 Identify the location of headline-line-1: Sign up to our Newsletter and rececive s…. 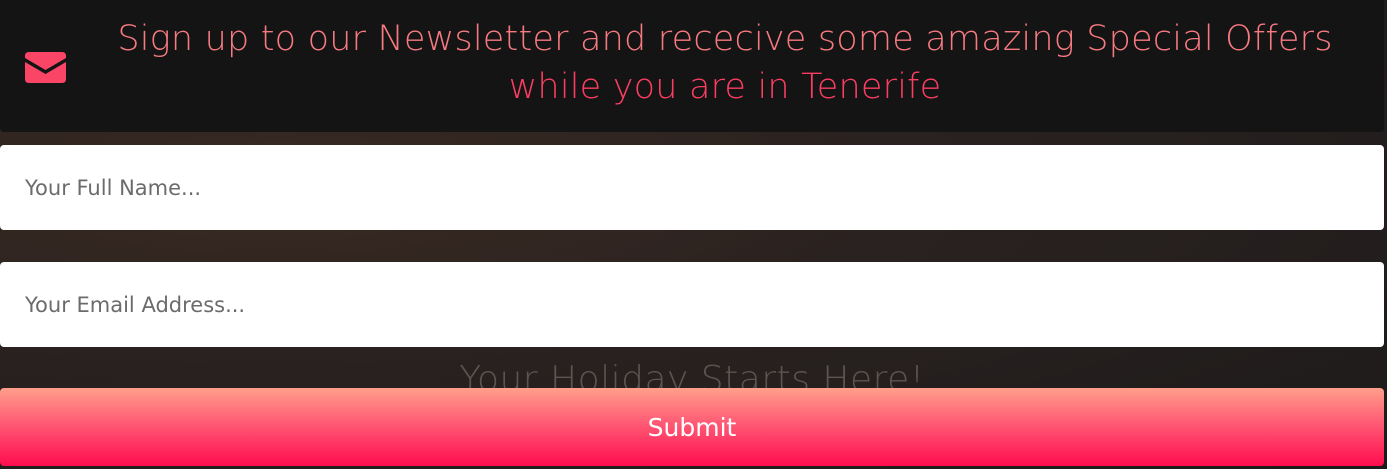
(725, 39).